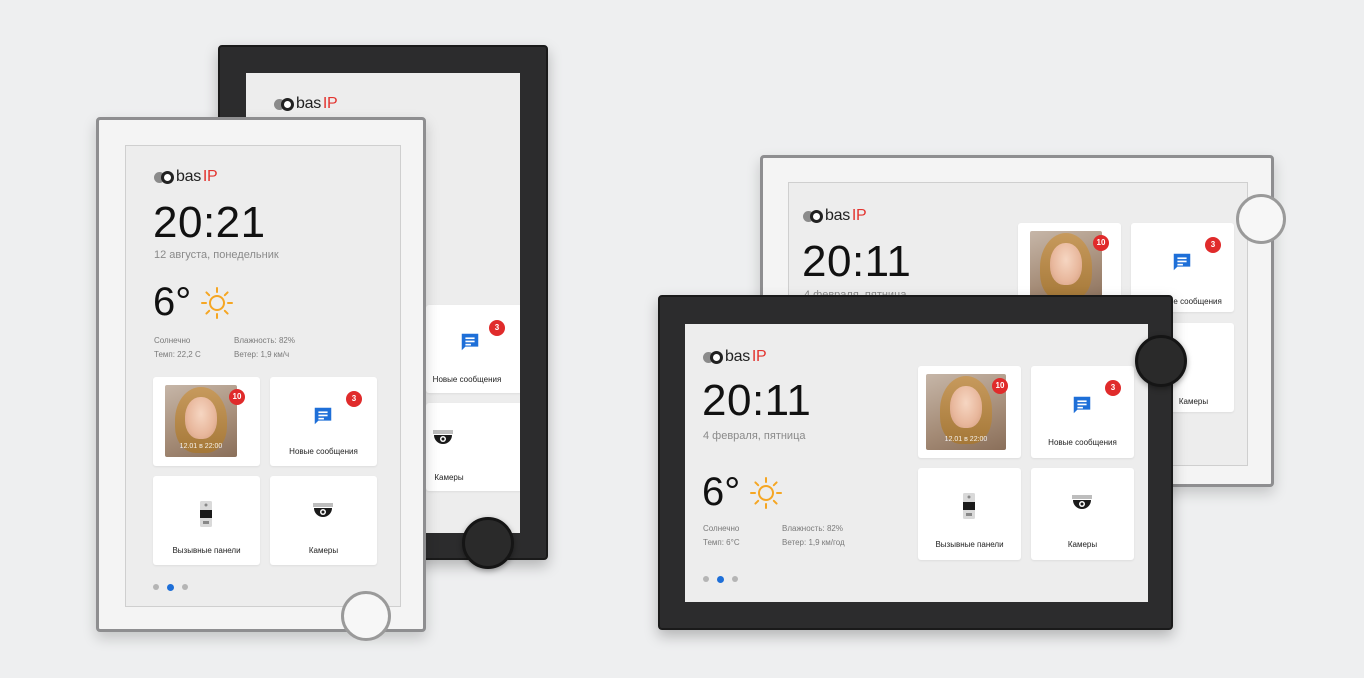 The image size is (1364, 678). What do you see at coordinates (813, 542) in the screenshot?
I see `wind: Ветер: 1,9 км/год` at bounding box center [813, 542].